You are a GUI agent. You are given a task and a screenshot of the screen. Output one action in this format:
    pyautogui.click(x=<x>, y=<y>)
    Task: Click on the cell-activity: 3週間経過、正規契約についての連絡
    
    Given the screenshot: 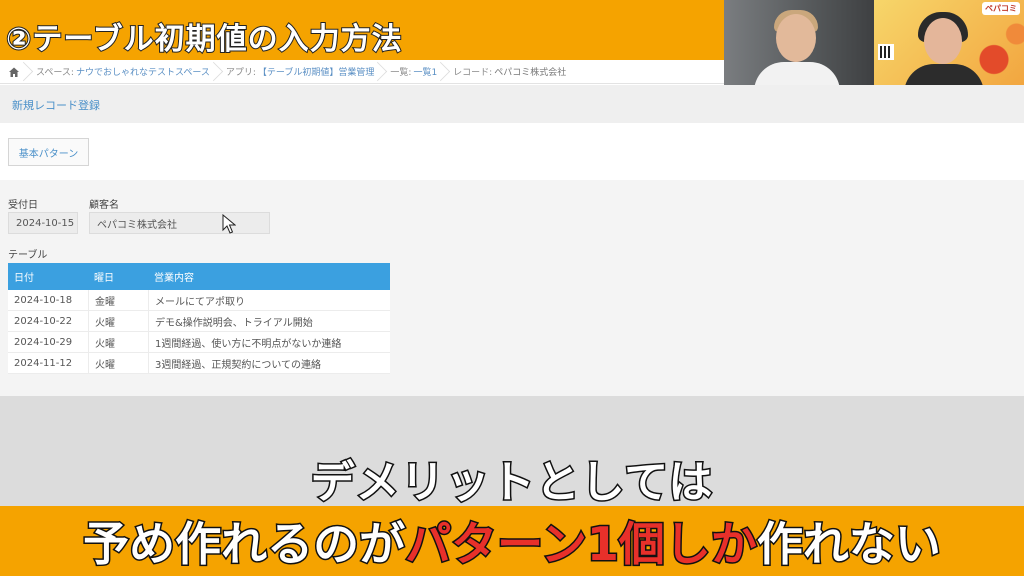 What is the action you would take?
    pyautogui.click(x=269, y=363)
    